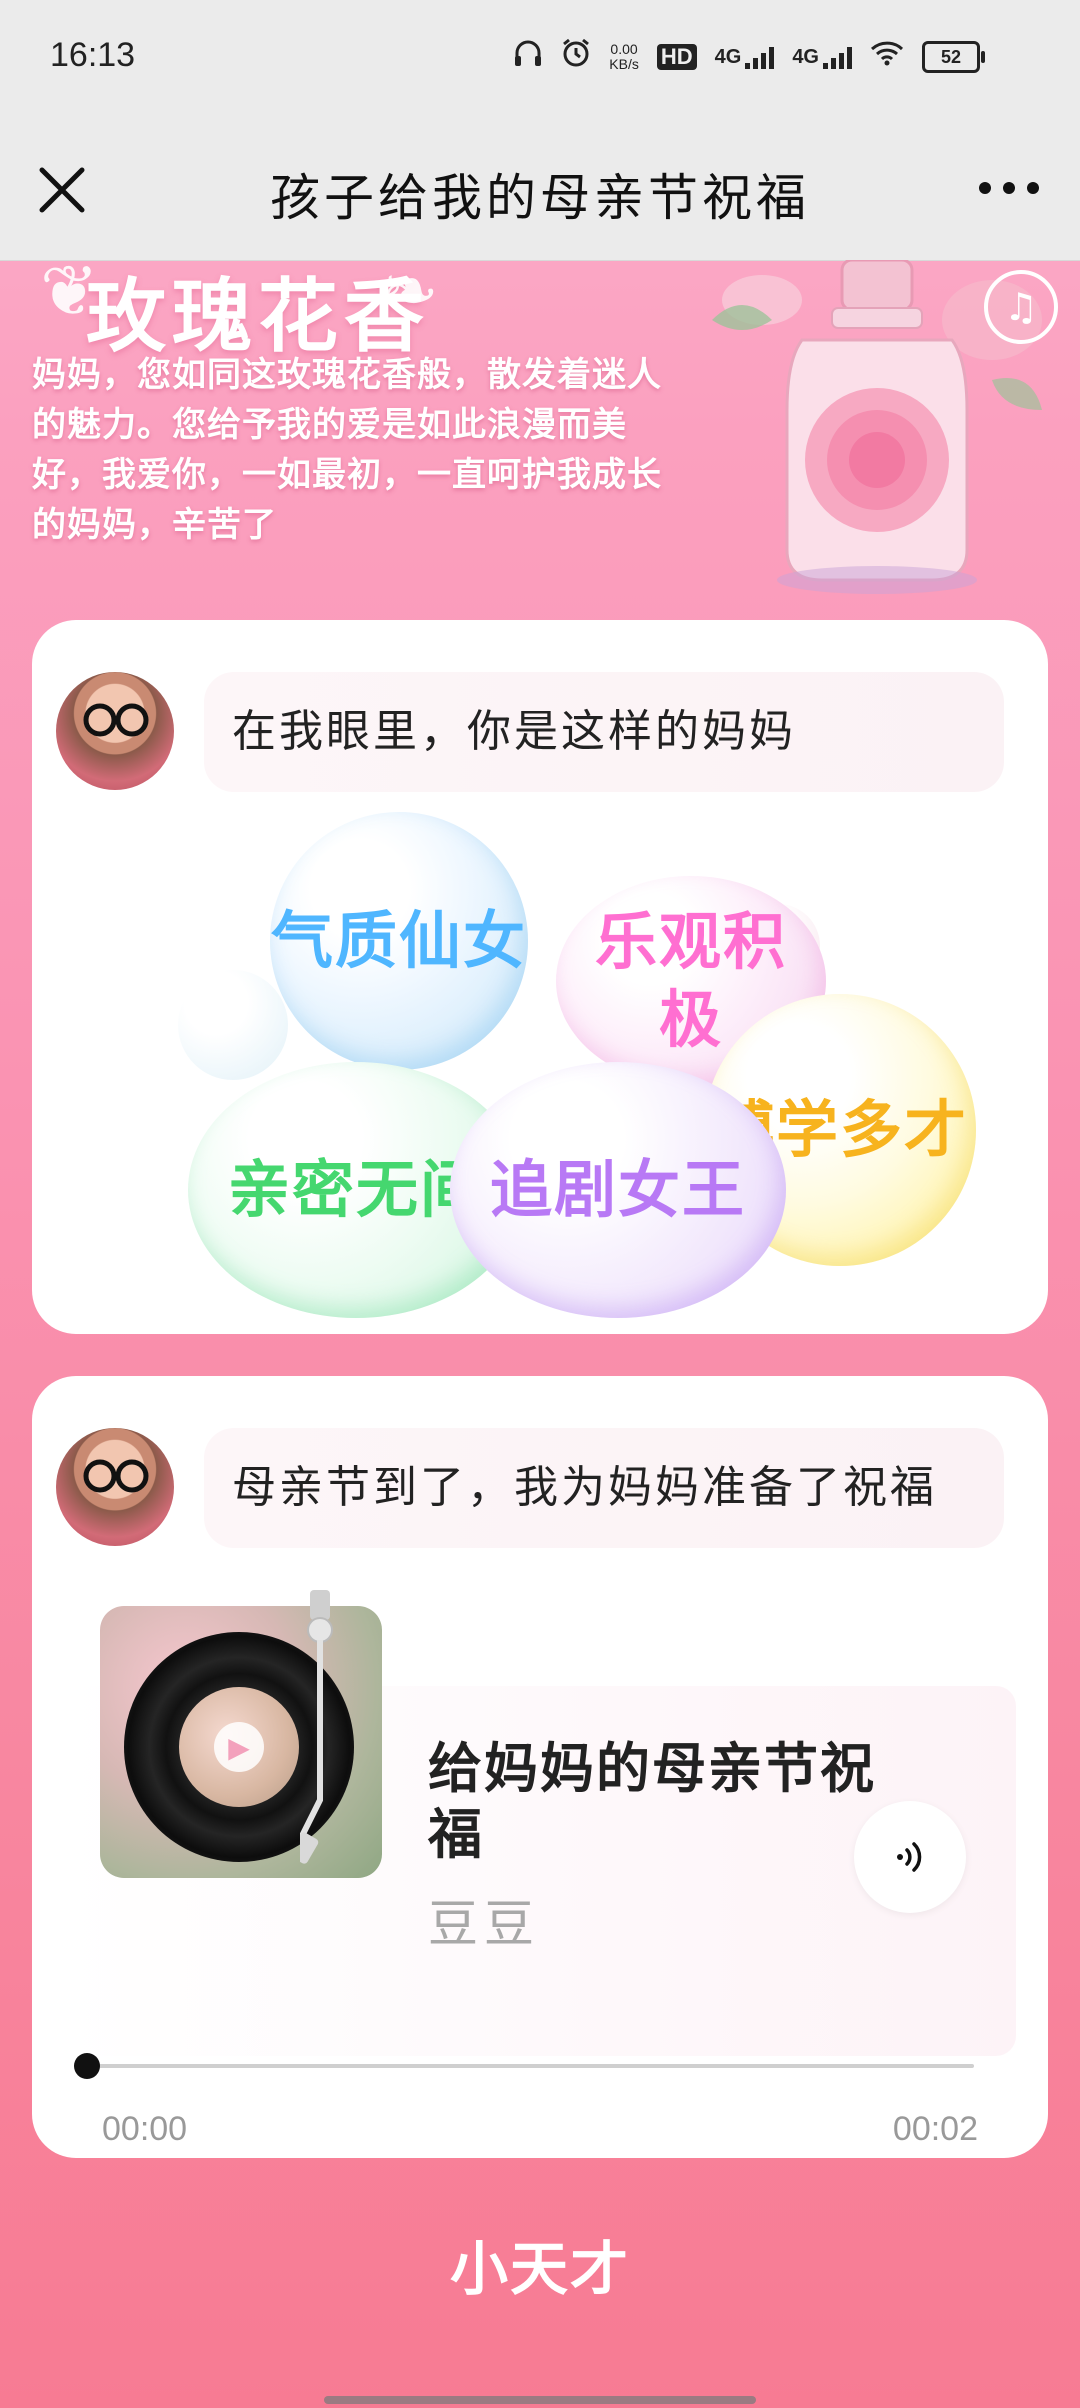  I want to click on net-speed-unit: KB/s, so click(624, 63).